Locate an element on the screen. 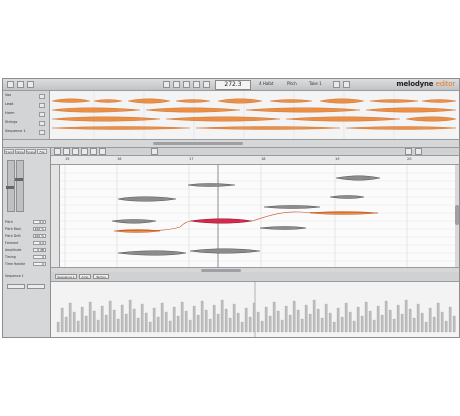 The height and width of the screenshot is (416, 460). vertical-scrollbar is located at coordinates (457, 216).